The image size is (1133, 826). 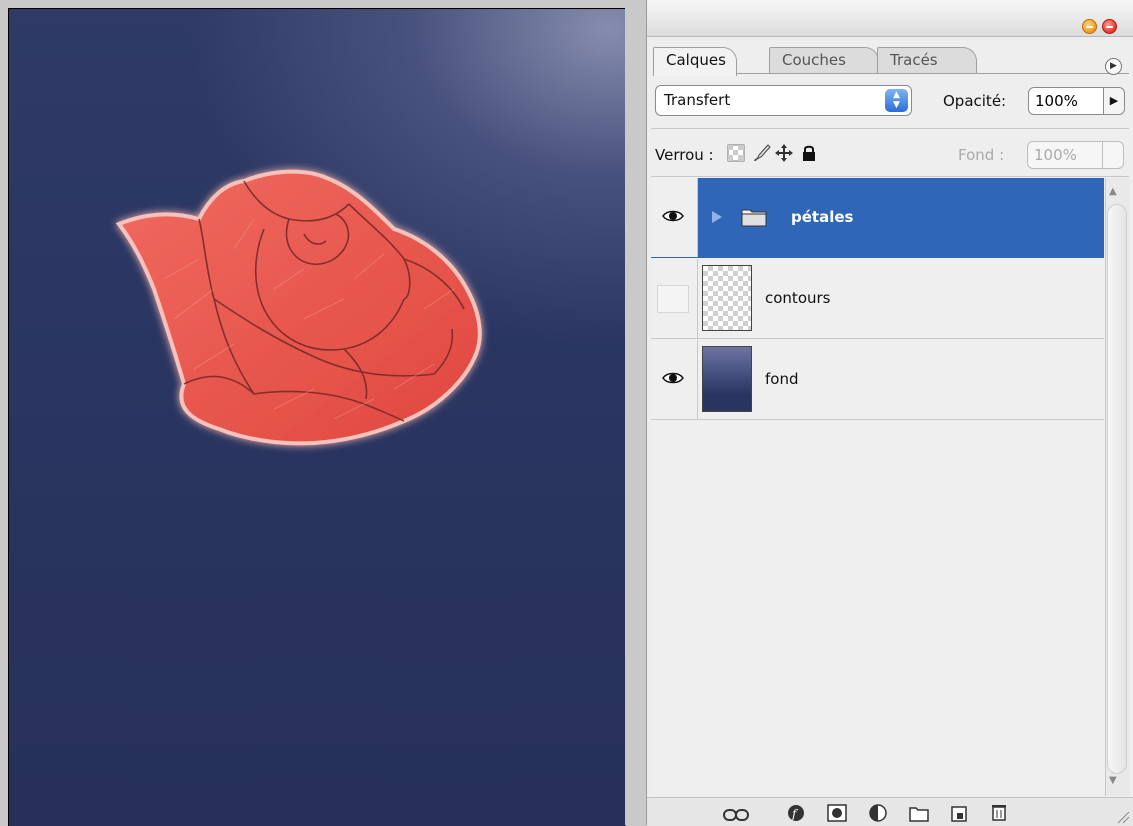 What do you see at coordinates (697, 100) in the screenshot?
I see `blend-mode-value: Transfert` at bounding box center [697, 100].